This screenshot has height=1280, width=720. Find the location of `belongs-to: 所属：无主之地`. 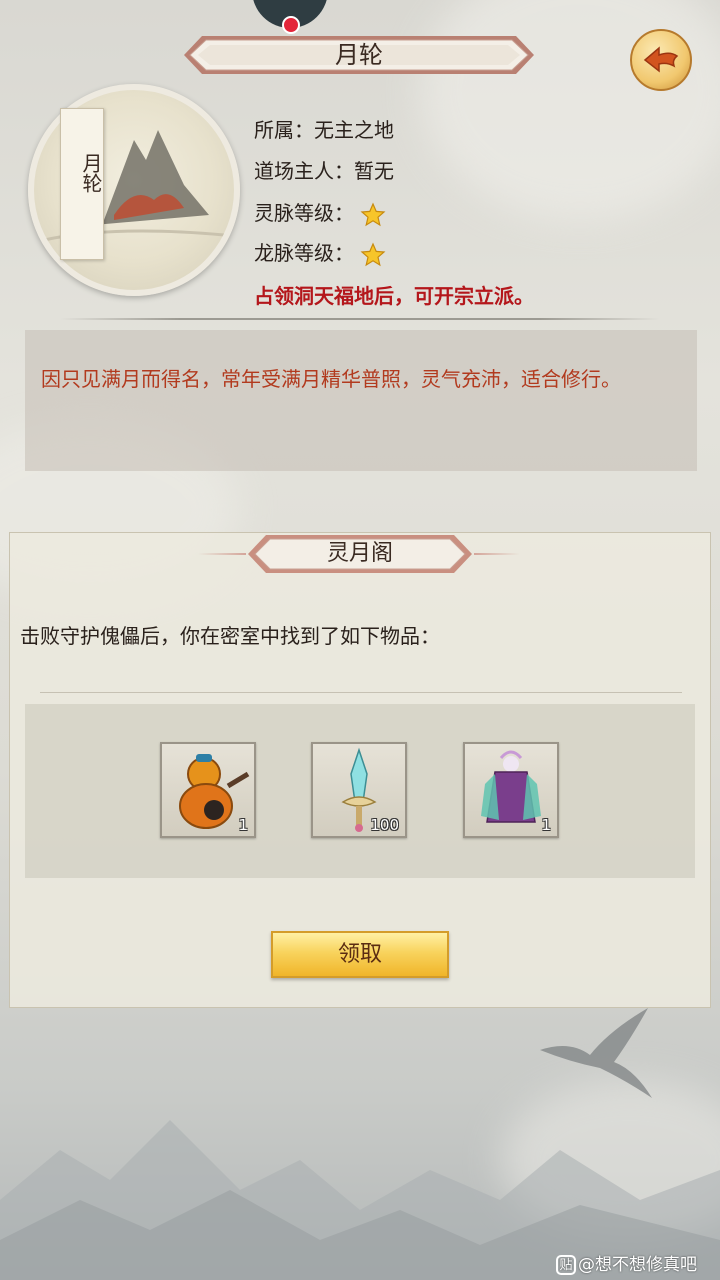

belongs-to: 所属：无主之地 is located at coordinates (324, 130).